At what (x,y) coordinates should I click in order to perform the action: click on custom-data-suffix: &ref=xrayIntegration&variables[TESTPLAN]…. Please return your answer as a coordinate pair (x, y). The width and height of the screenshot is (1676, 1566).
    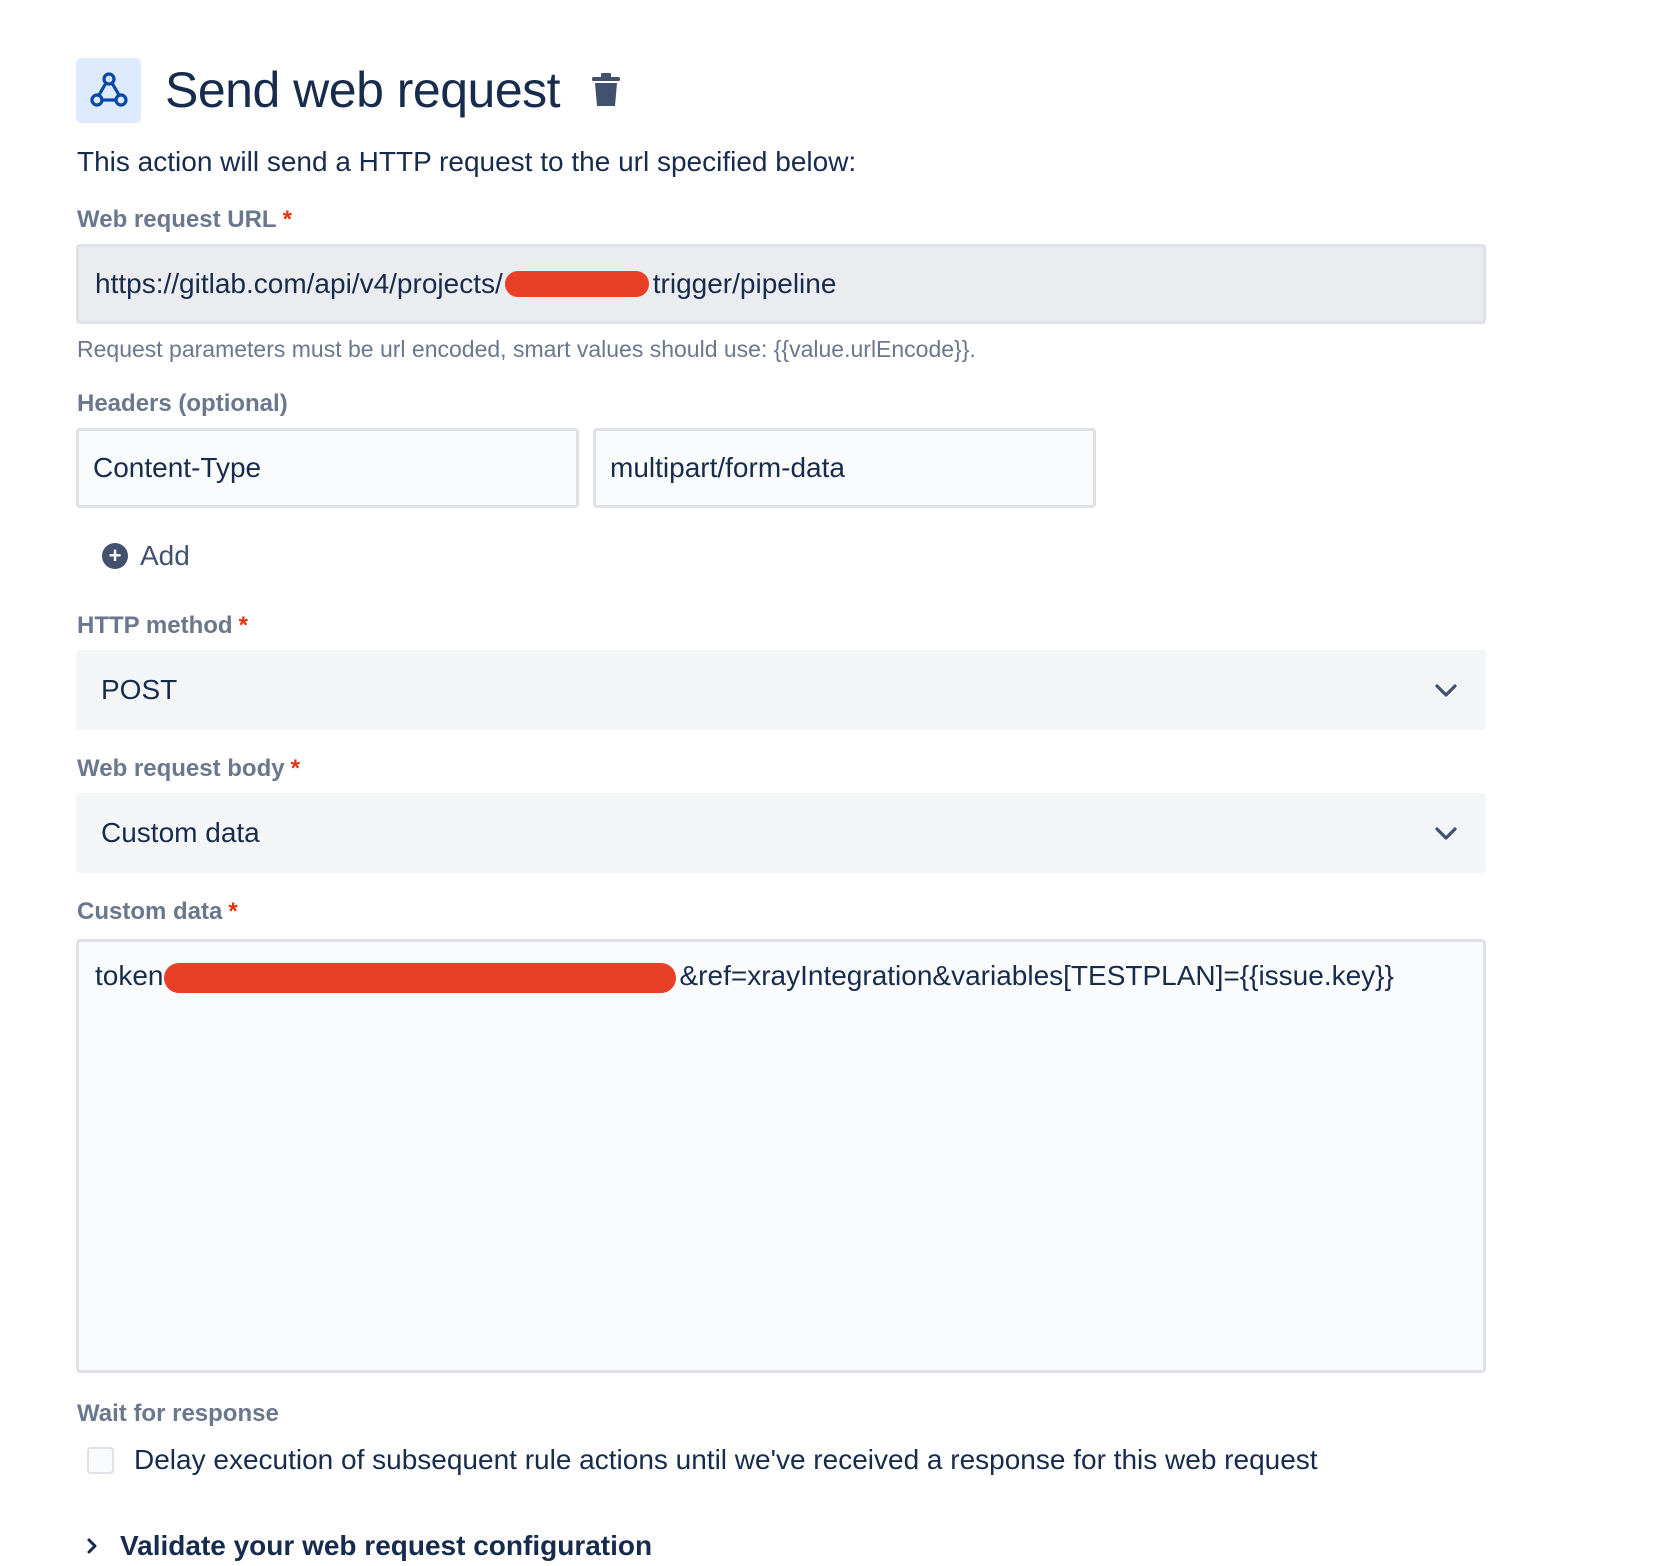
    Looking at the image, I should click on (1036, 975).